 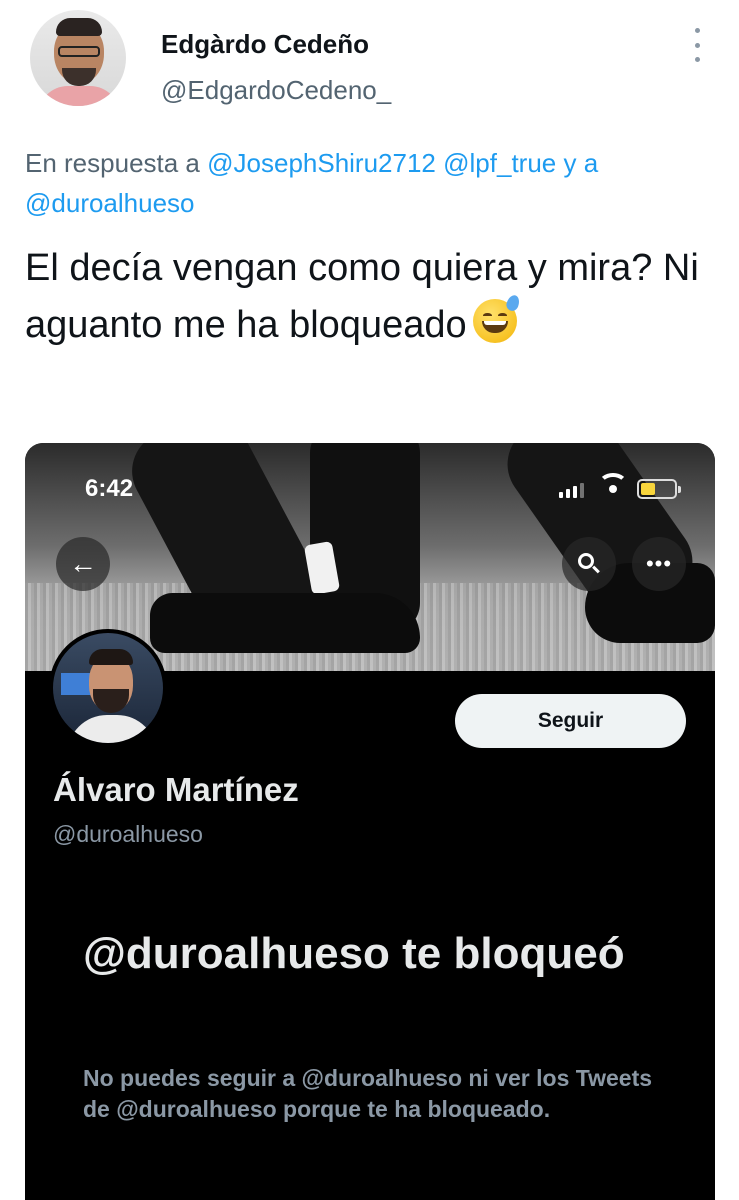 I want to click on profile-handle: @duroalhueso, so click(x=128, y=834).